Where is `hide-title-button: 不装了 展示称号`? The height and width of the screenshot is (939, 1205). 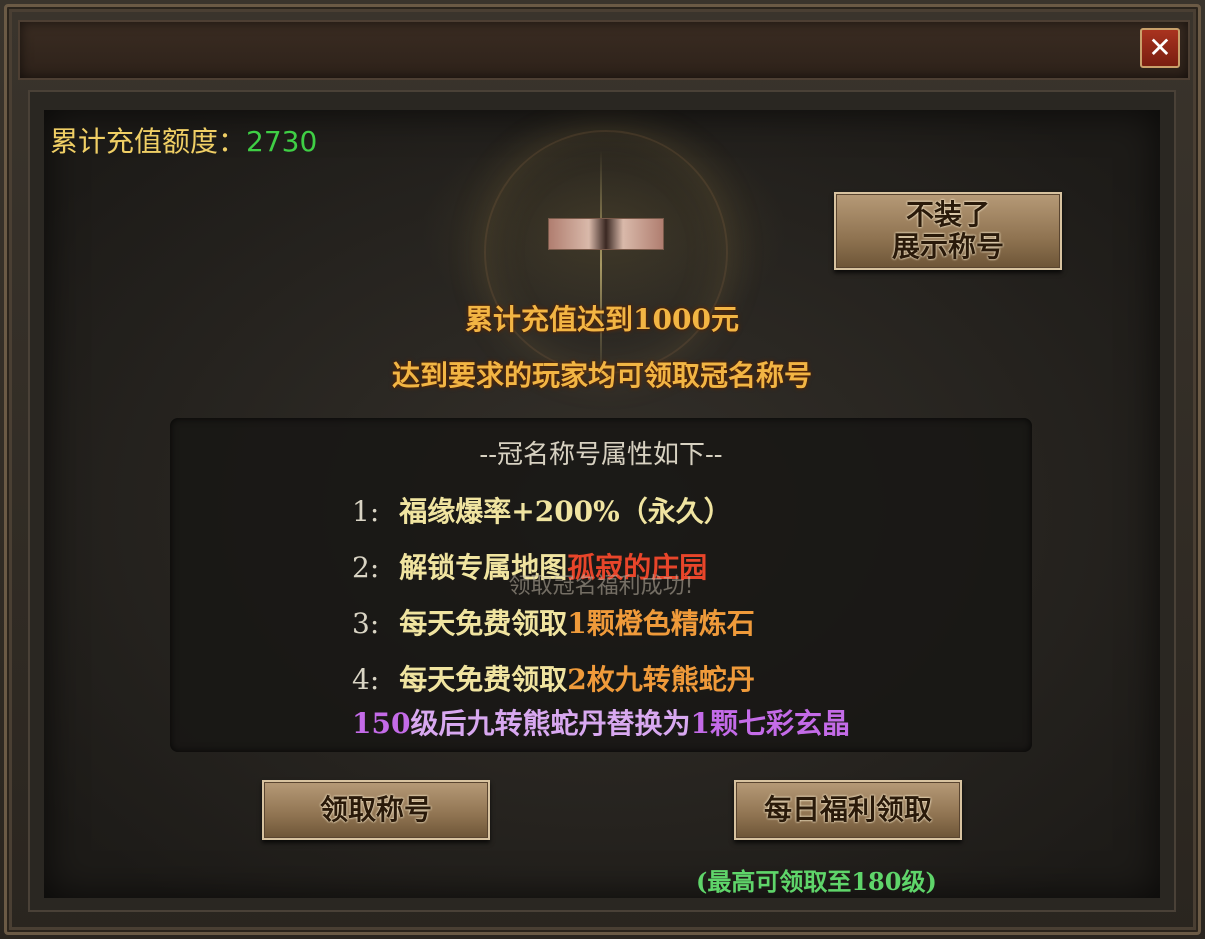 hide-title-button: 不装了 展示称号 is located at coordinates (948, 231).